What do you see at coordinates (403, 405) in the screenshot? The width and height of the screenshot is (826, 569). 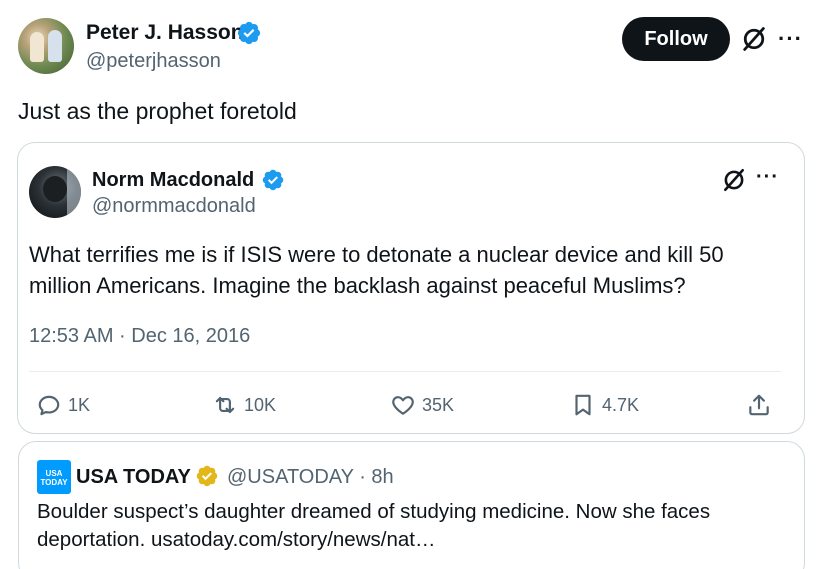 I see `heart-icon` at bounding box center [403, 405].